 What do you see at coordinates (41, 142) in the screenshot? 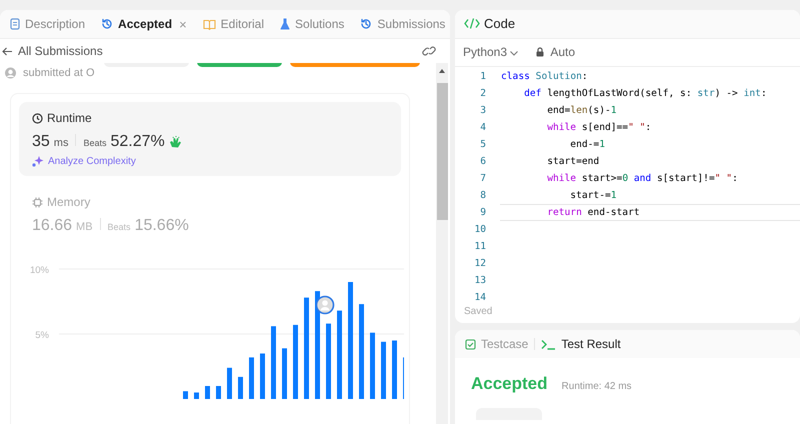
I see `stat-value: 35` at bounding box center [41, 142].